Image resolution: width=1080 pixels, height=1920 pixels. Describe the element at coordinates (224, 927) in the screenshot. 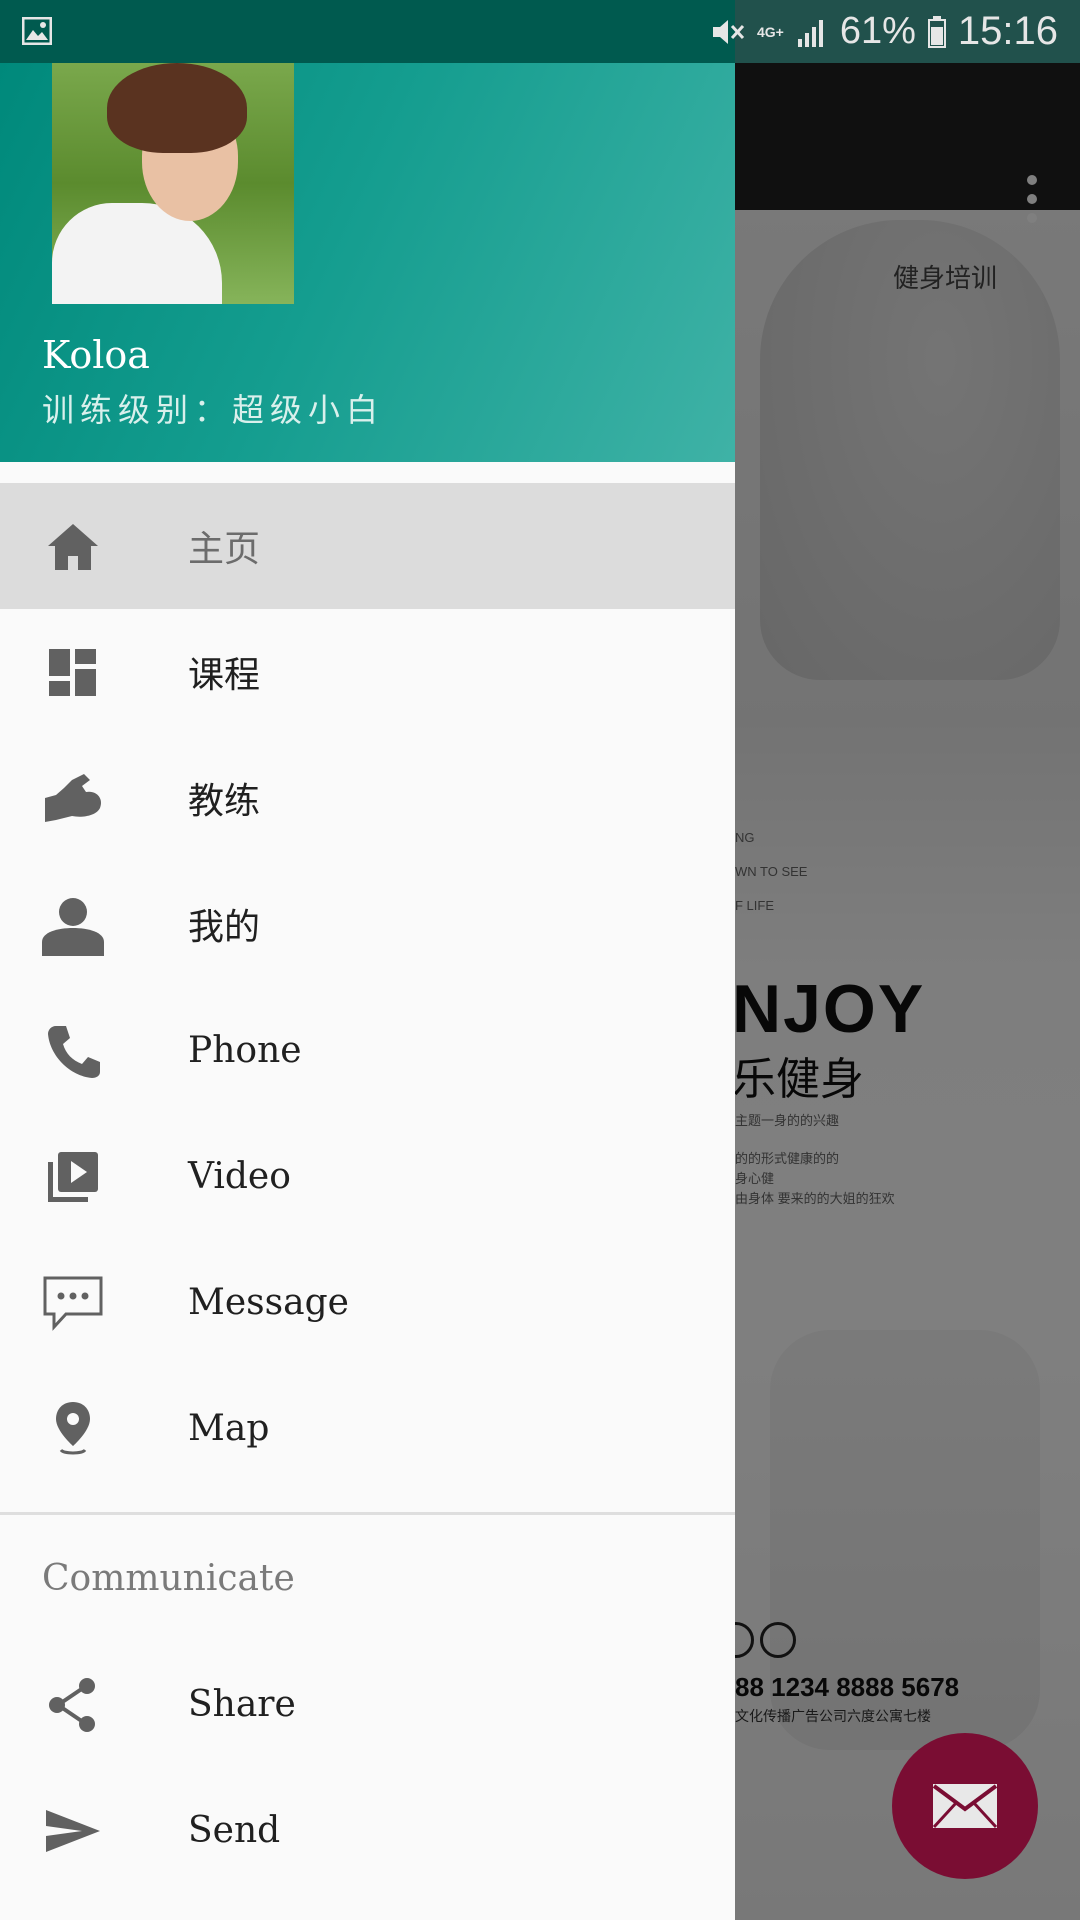

I see `drawer-item-label: 我的` at that location.